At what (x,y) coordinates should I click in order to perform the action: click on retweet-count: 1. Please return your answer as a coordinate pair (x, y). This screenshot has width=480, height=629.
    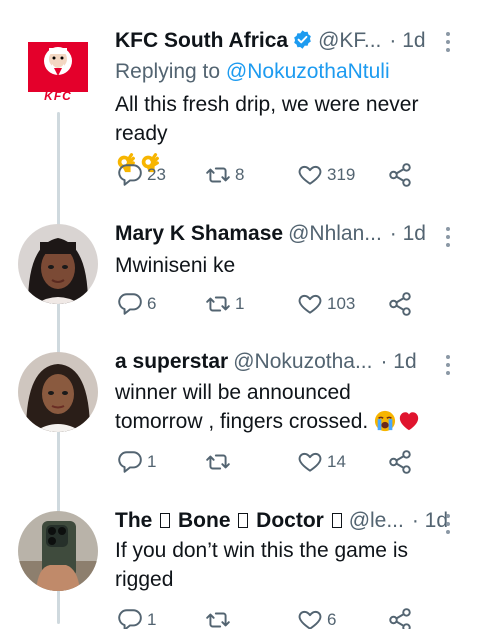
    Looking at the image, I should click on (240, 303).